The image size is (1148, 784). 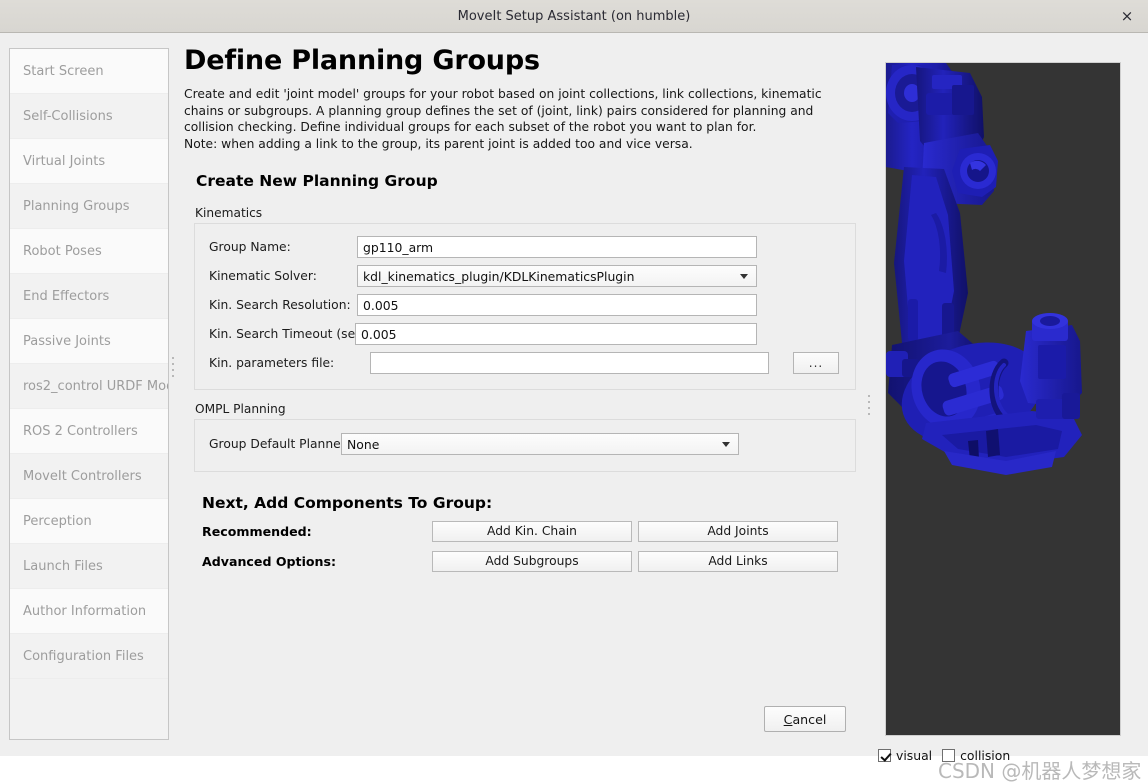 I want to click on sidebar-item-author-information: Author Information, so click(x=89, y=611).